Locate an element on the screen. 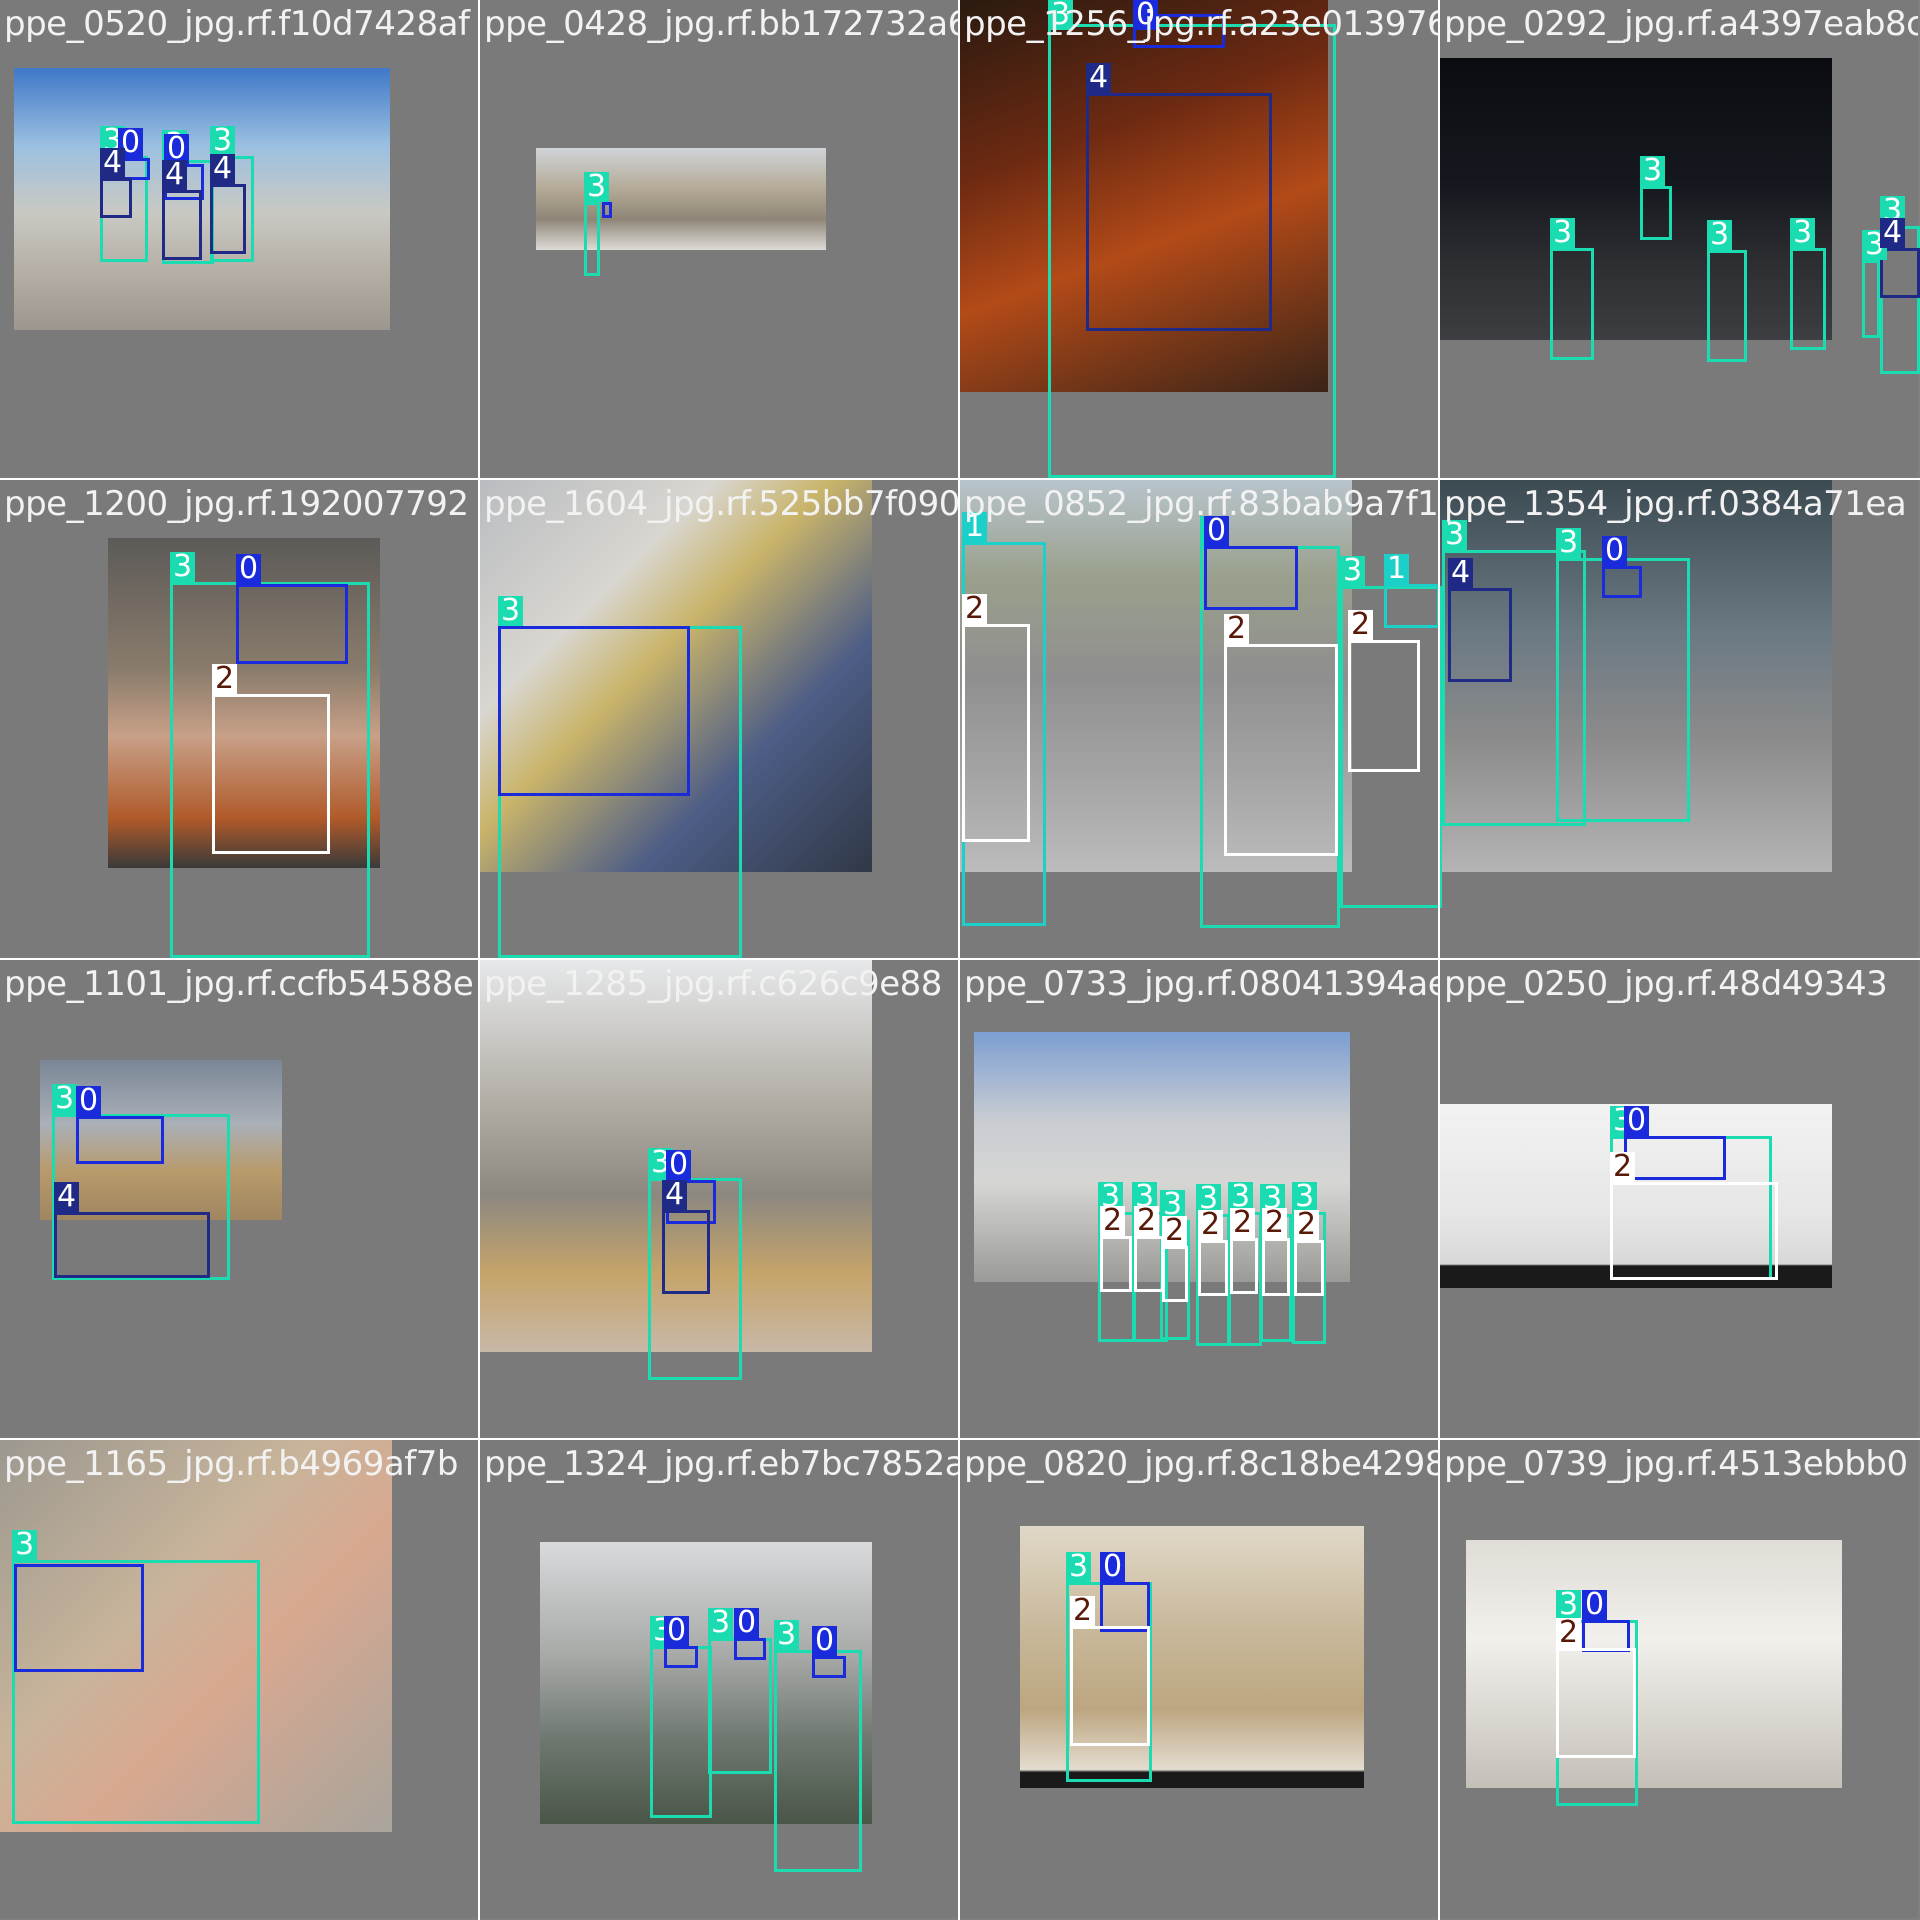  tile-filename: ppe_0820_jpg.rf.8c18be4298 is located at coordinates (1201, 1464).